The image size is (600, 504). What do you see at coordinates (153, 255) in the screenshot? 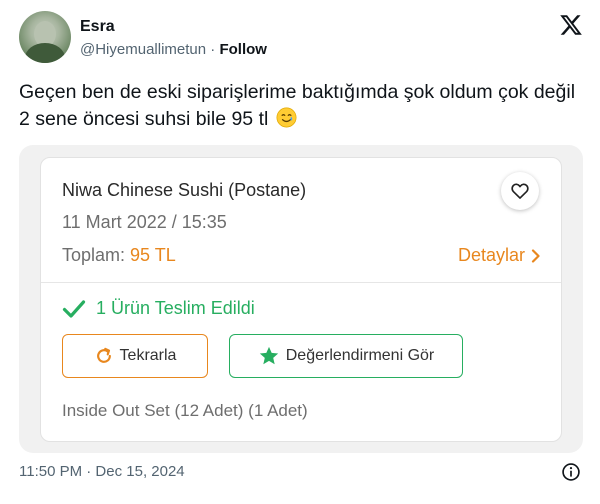
I see `total-amount: 95 TL` at bounding box center [153, 255].